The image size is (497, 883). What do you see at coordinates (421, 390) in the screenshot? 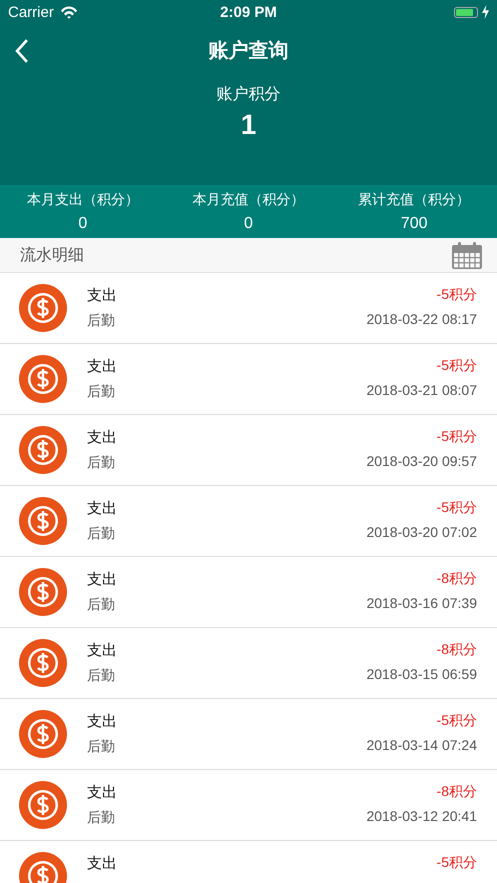
I see `record-time: 2018-03-21 08:07` at bounding box center [421, 390].